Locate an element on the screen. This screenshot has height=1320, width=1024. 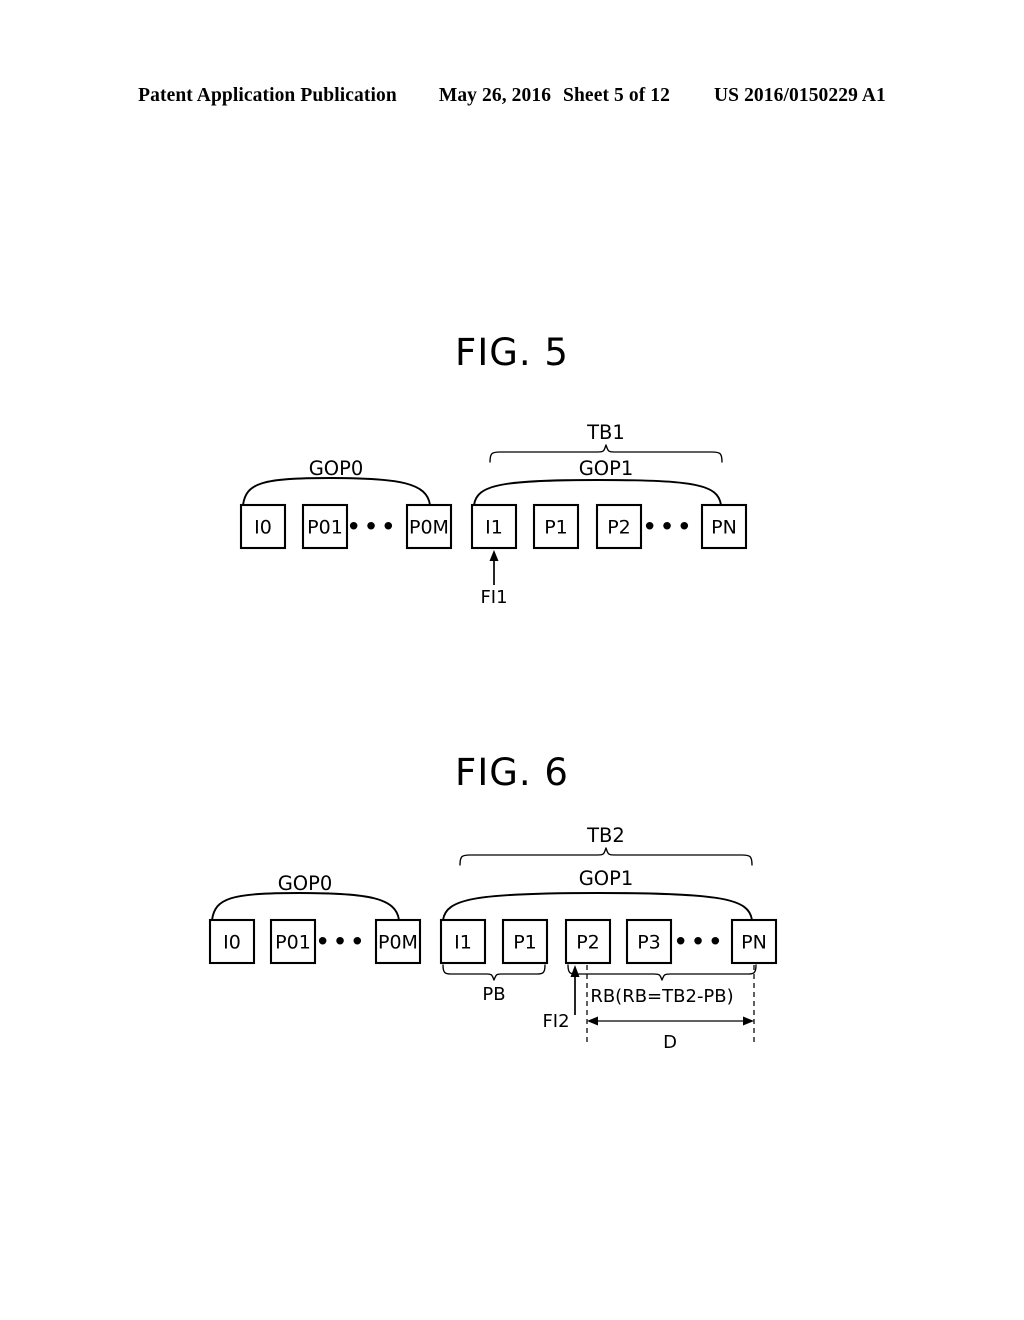
frame-ellipsis-gop1-fig6: ••• is located at coordinates (699, 943).